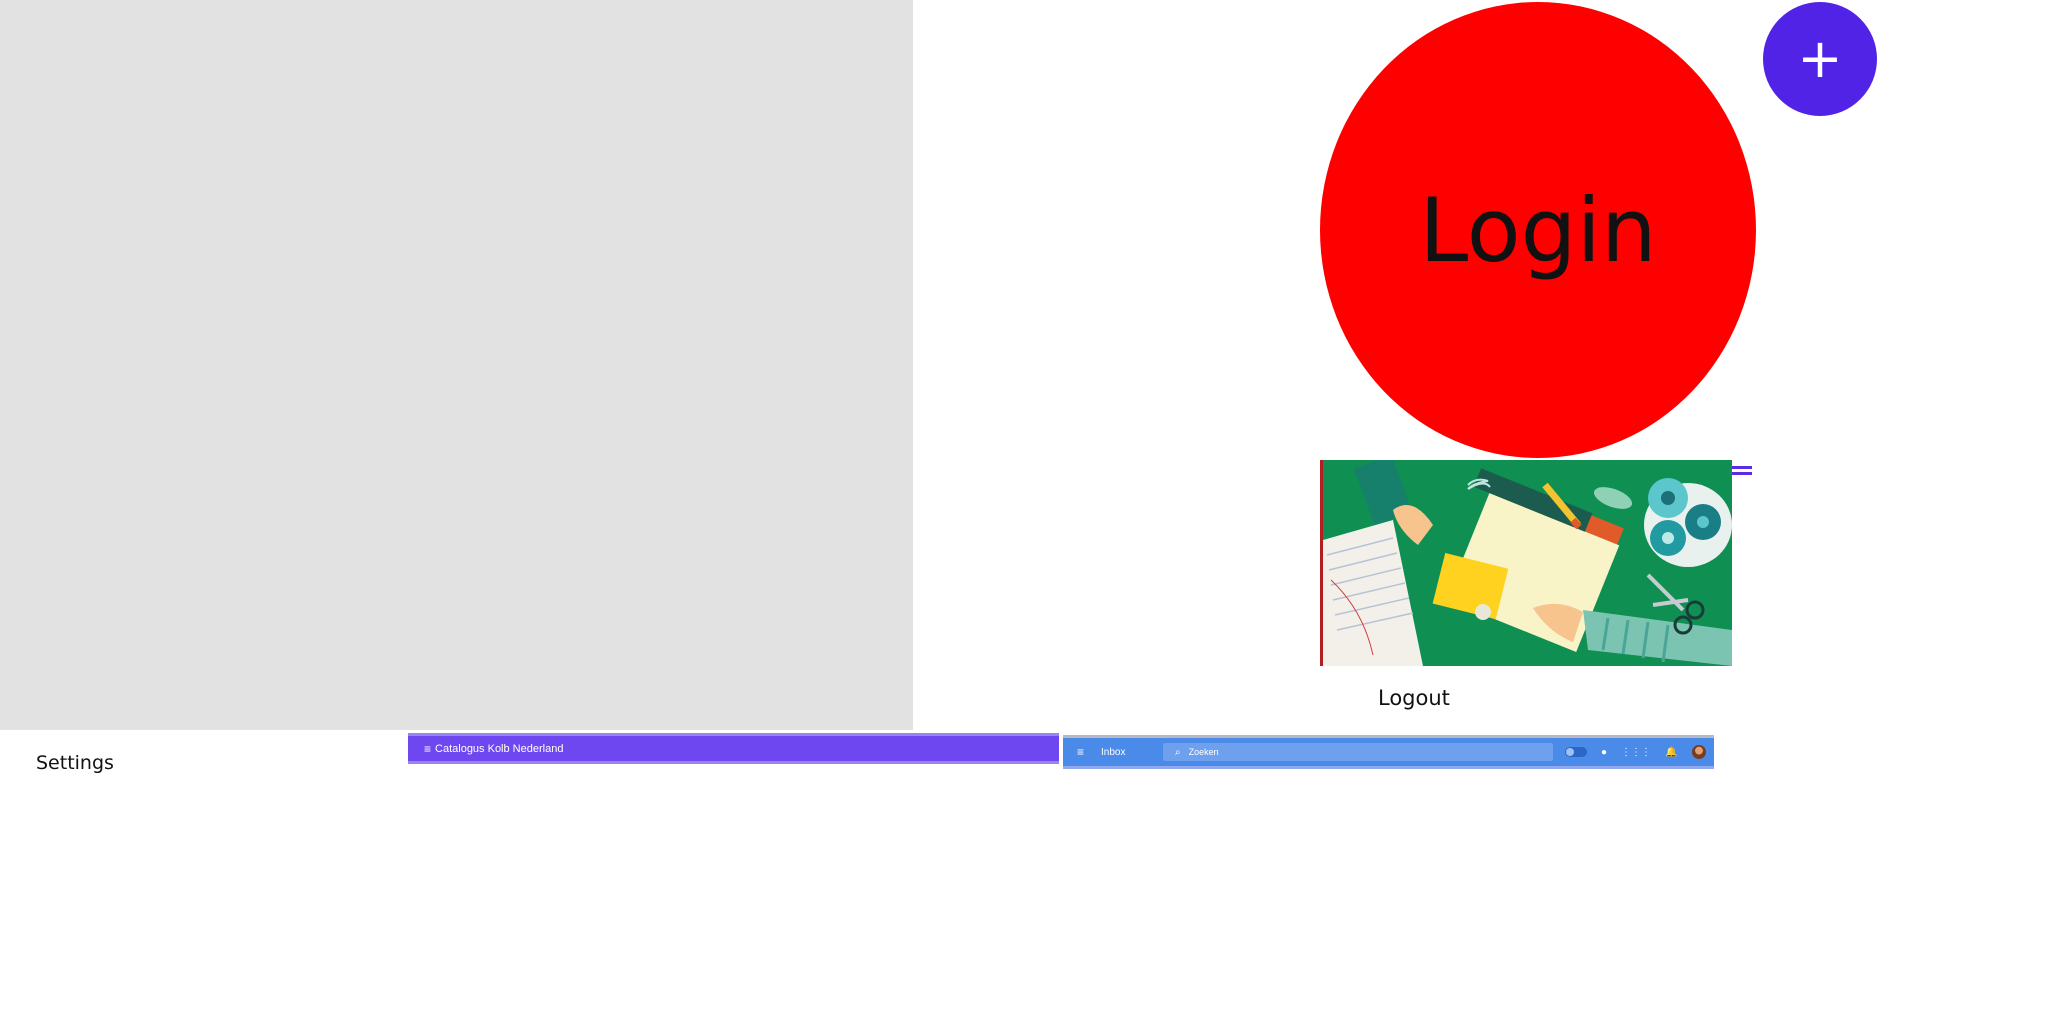  What do you see at coordinates (1113, 752) in the screenshot?
I see `inbox-title: Inbox` at bounding box center [1113, 752].